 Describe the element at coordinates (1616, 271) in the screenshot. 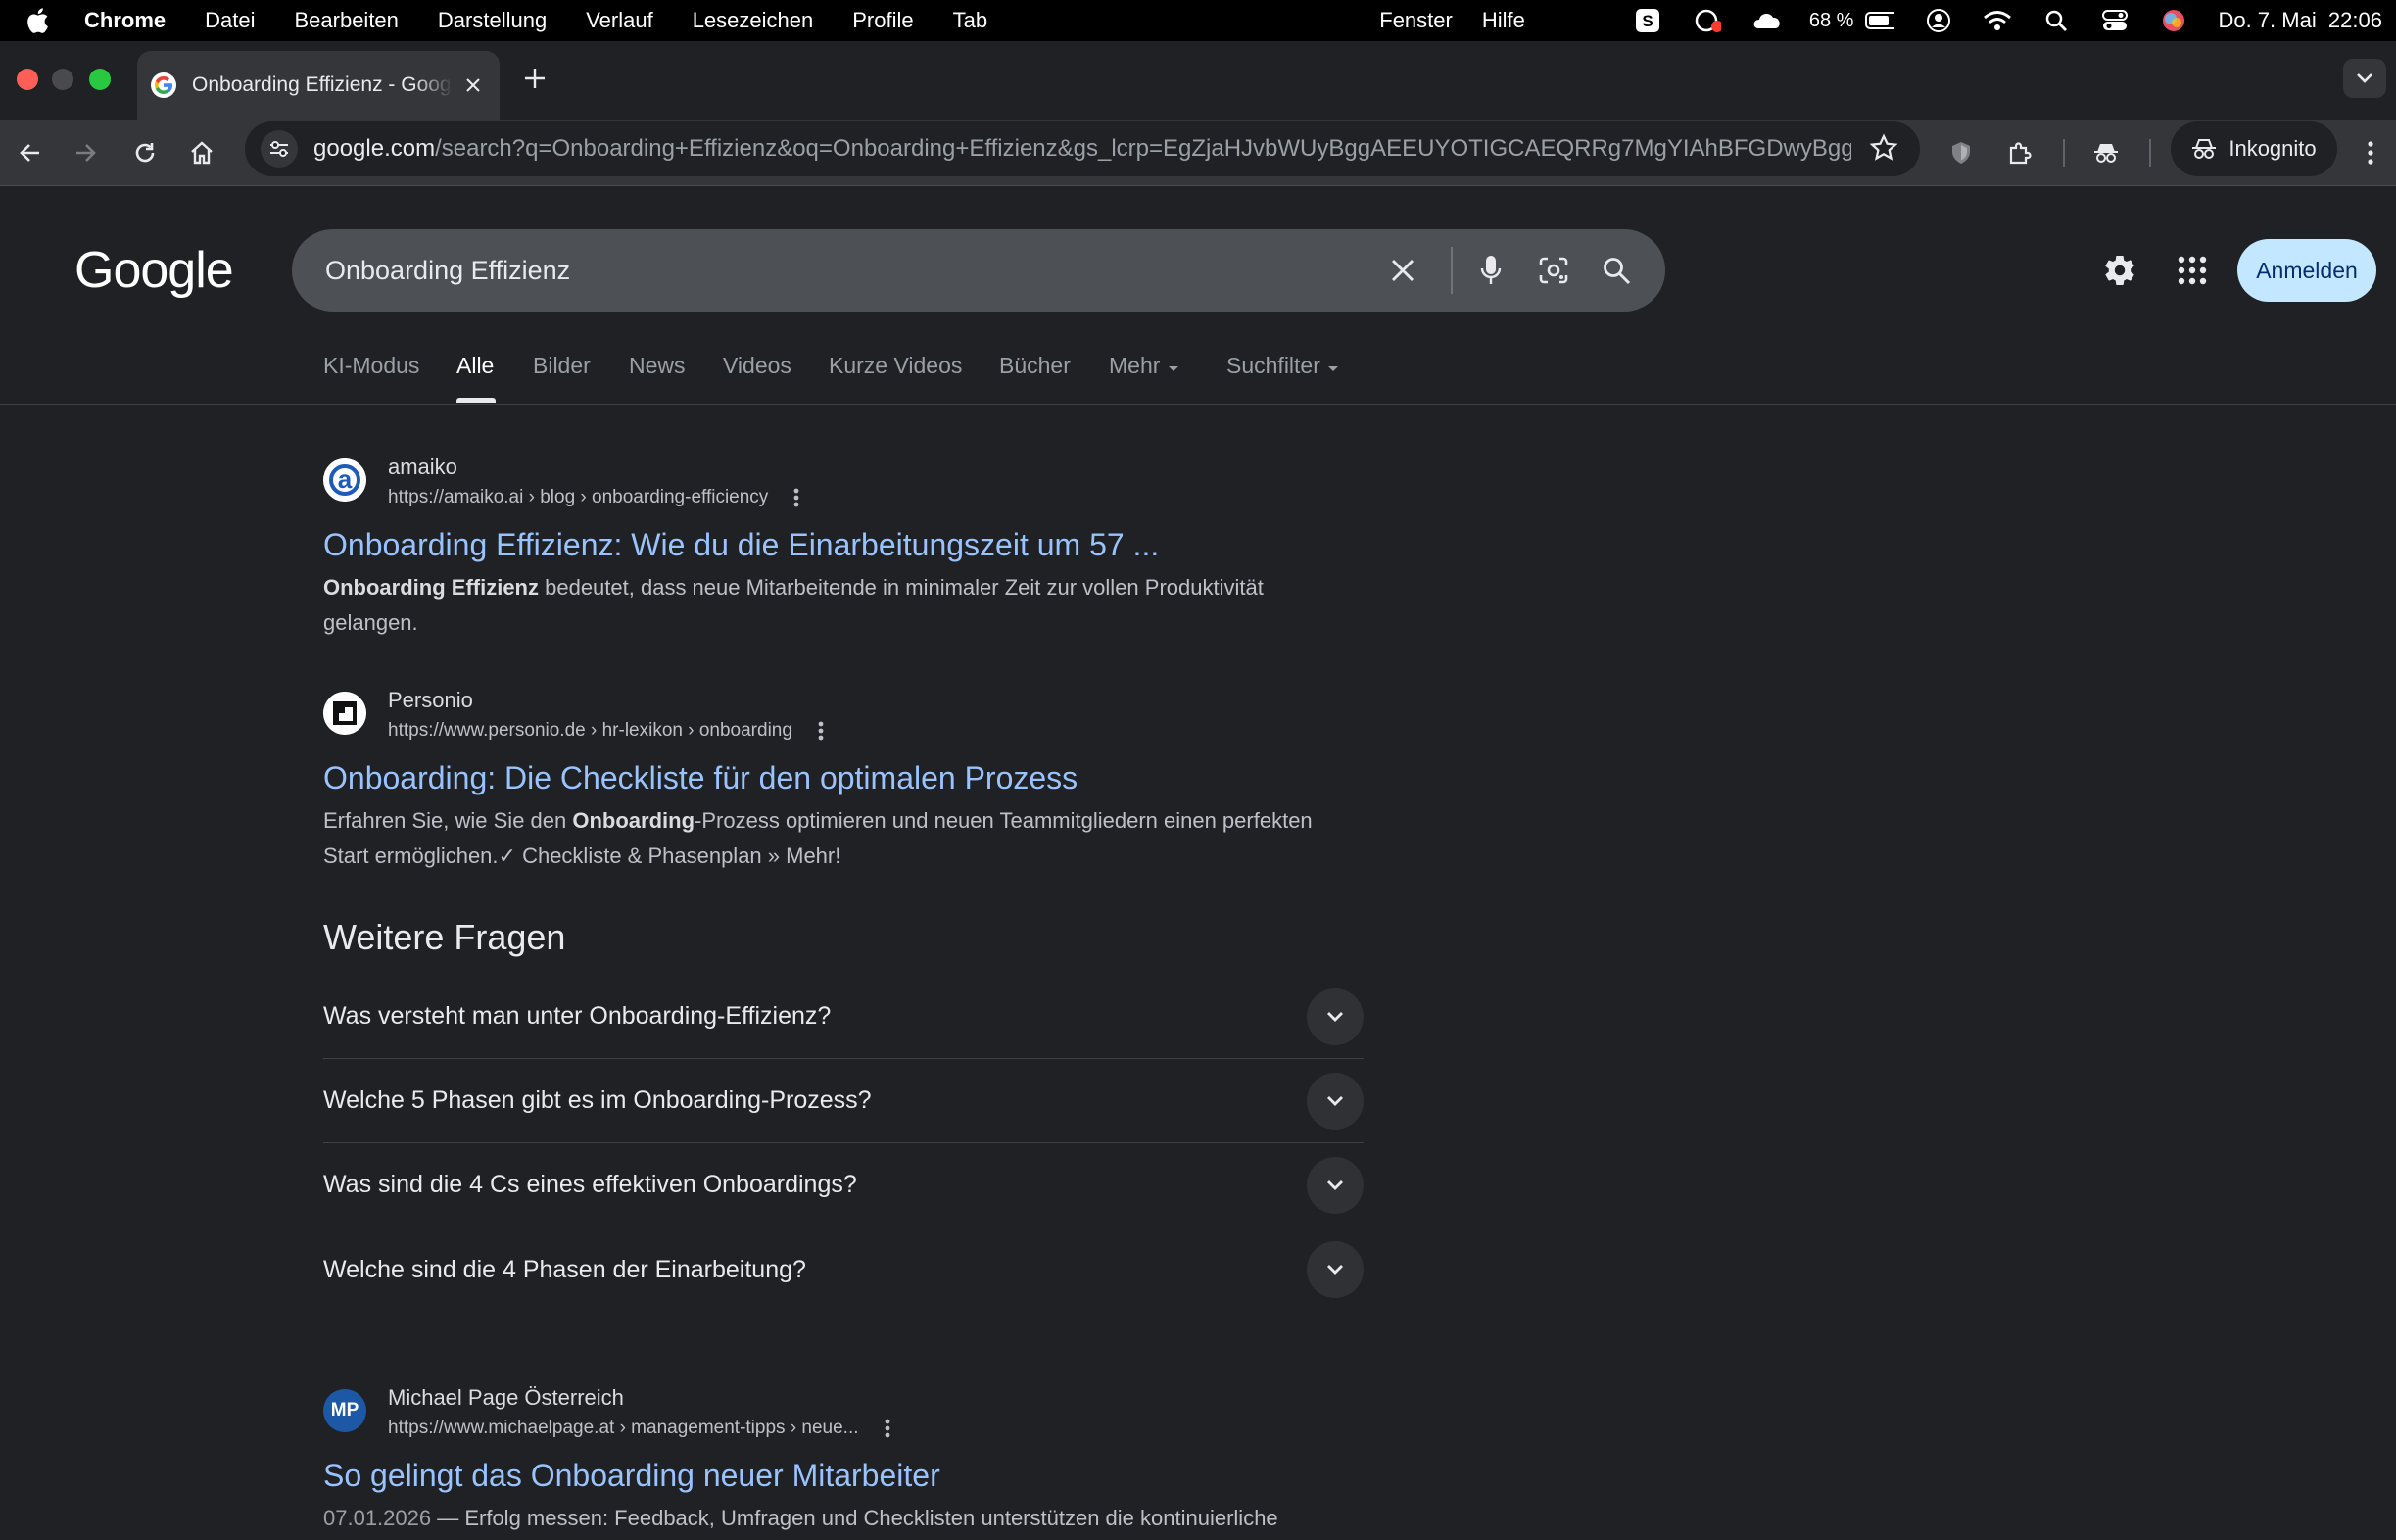

I see `search-submit-icon` at that location.